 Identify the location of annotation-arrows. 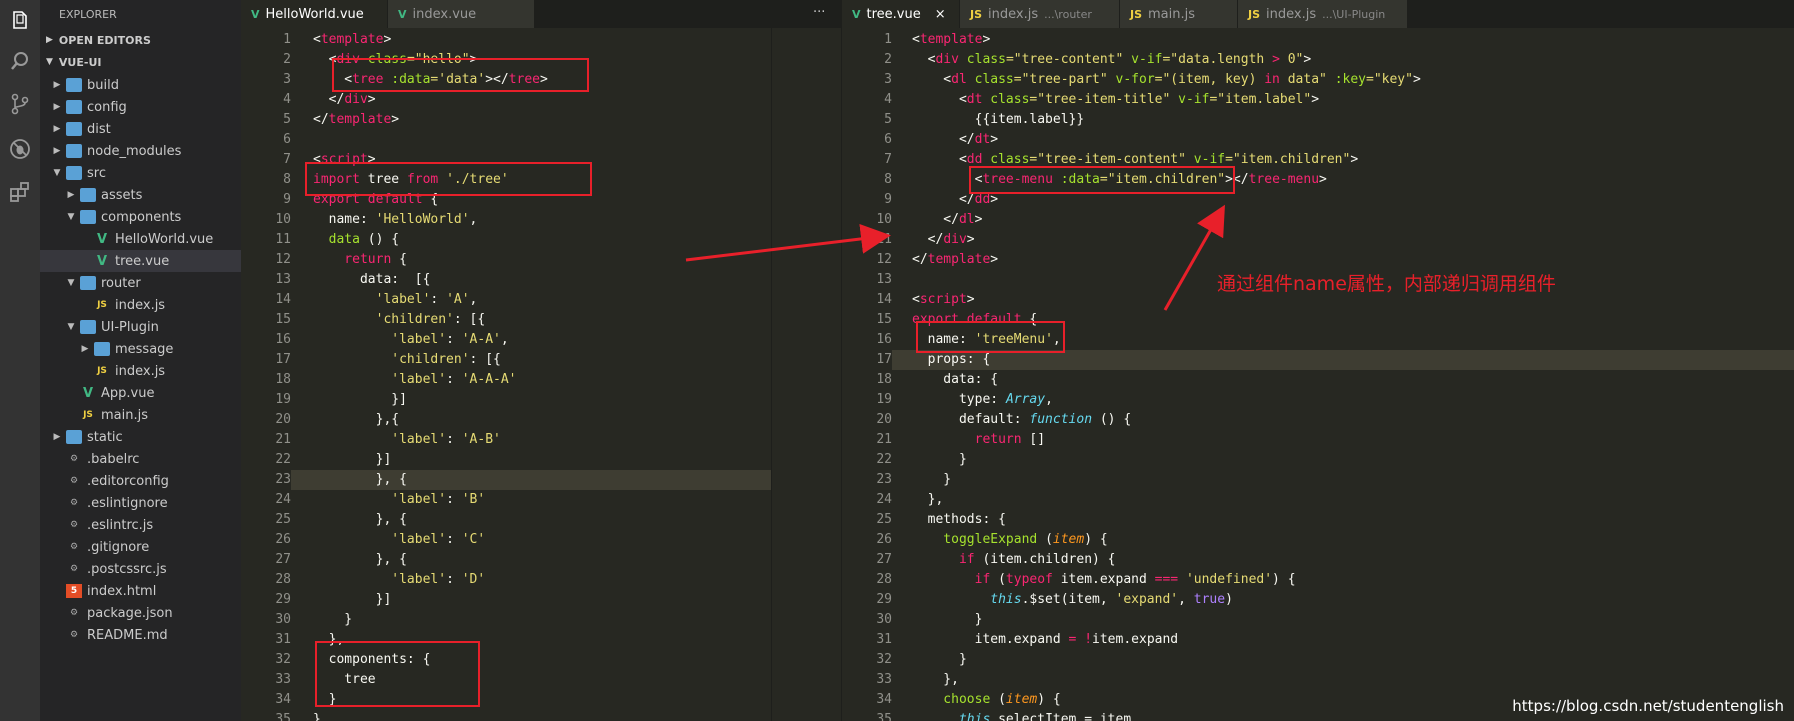
(955, 257).